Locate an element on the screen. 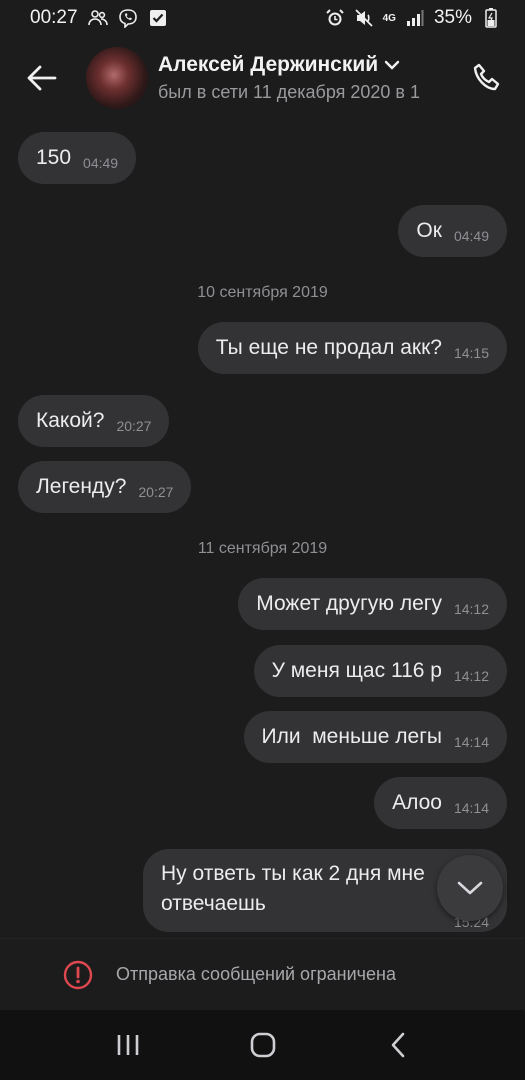  recent-apps-icon is located at coordinates (127, 1045).